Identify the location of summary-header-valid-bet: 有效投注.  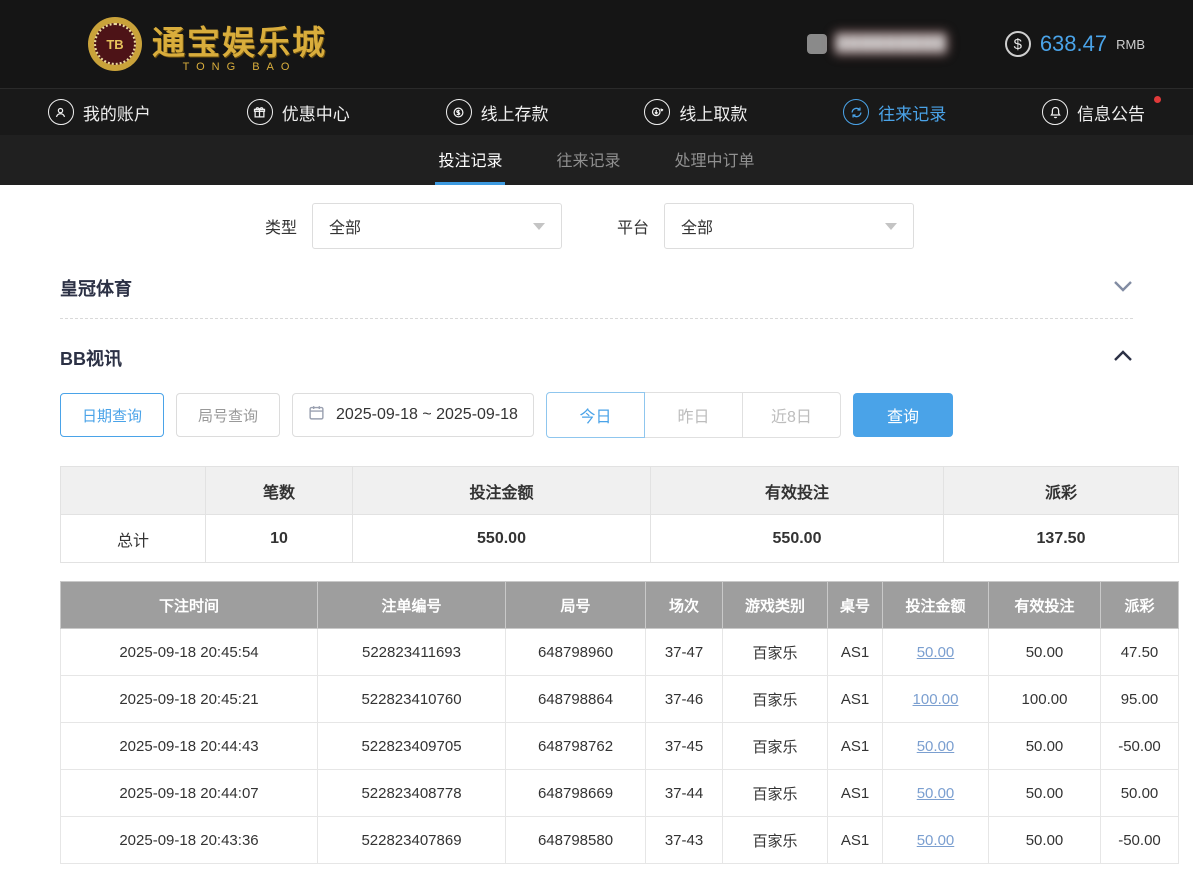
(797, 490).